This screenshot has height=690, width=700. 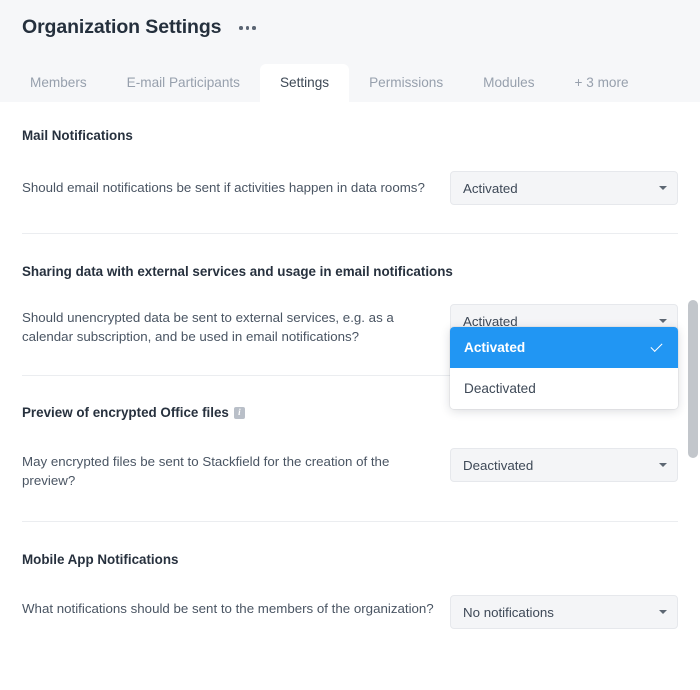 I want to click on section-heading-text: Preview of encrypted Office files, so click(x=125, y=412).